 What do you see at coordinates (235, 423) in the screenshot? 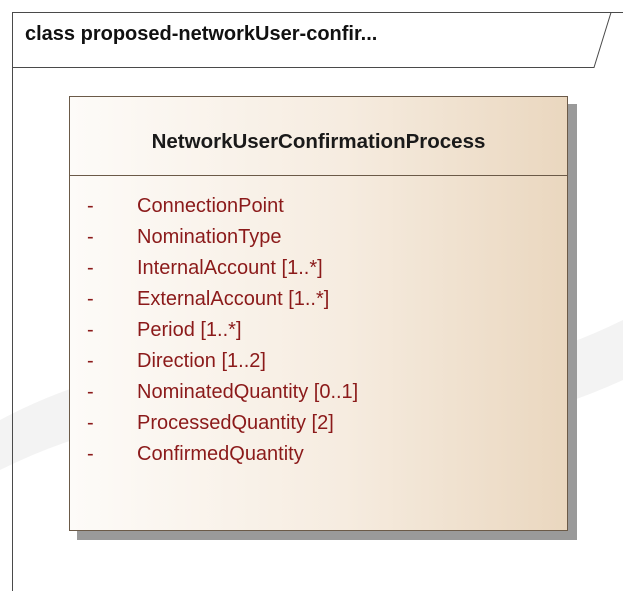
I see `attribute-text: ProcessedQuantity [2]` at bounding box center [235, 423].